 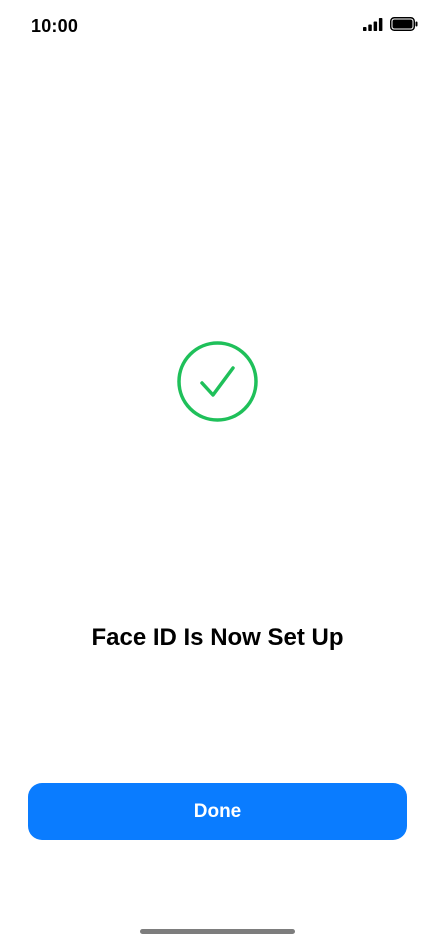 What do you see at coordinates (404, 24) in the screenshot?
I see `battery-icon` at bounding box center [404, 24].